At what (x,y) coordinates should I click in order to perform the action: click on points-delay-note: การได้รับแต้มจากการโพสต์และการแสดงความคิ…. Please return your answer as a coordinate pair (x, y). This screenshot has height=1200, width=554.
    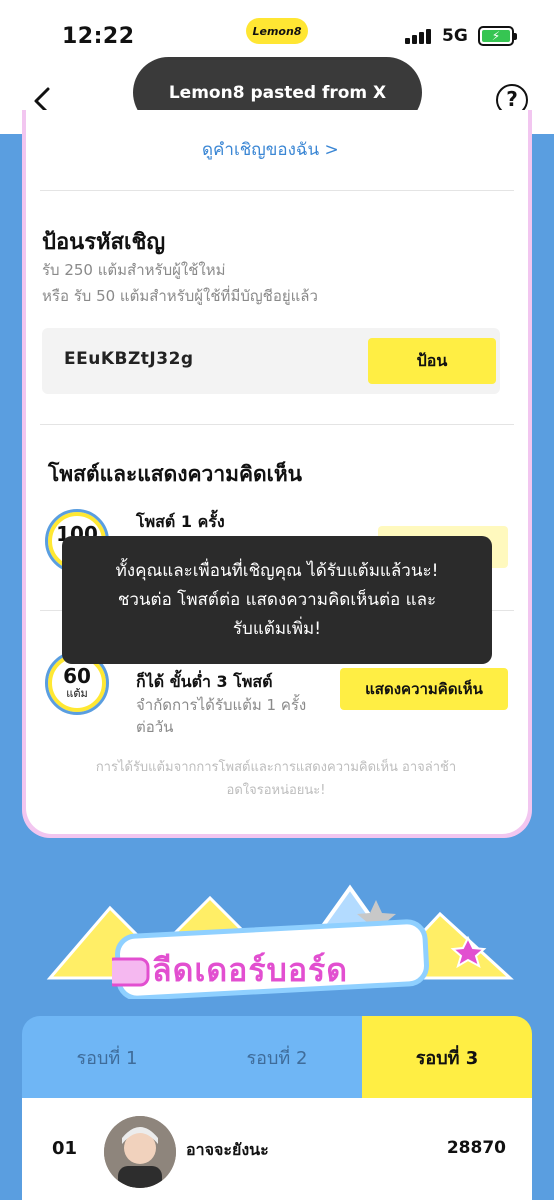
    Looking at the image, I should click on (276, 779).